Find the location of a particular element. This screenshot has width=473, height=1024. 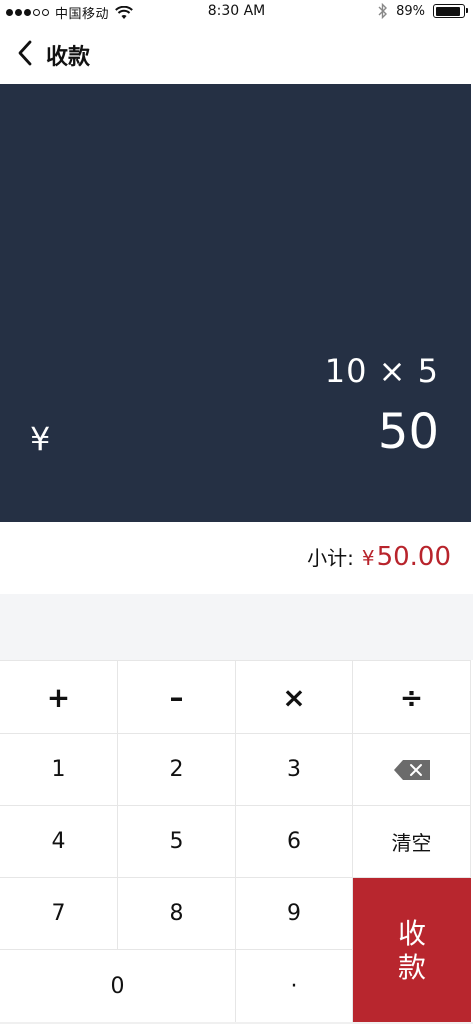

bluetooth-icon is located at coordinates (383, 11).